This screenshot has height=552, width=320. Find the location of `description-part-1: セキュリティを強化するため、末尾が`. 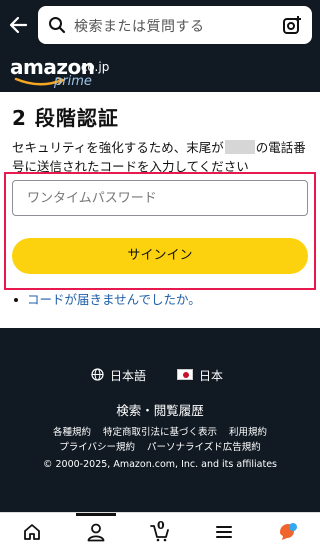

description-part-1: セキュリティを強化するため、末尾が is located at coordinates (118, 147).